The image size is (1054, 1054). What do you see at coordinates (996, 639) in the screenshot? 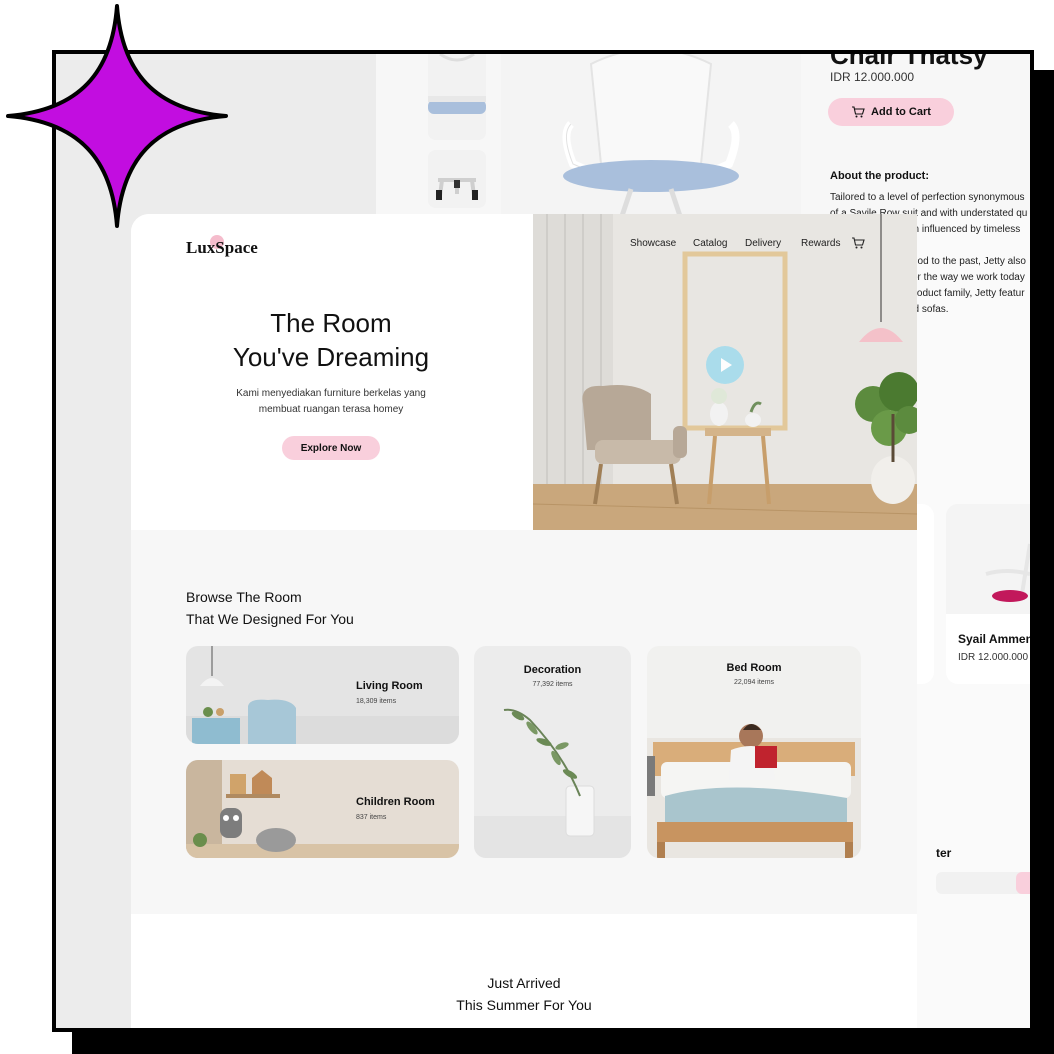
I see `product-card-name: Syail Ammenc` at bounding box center [996, 639].